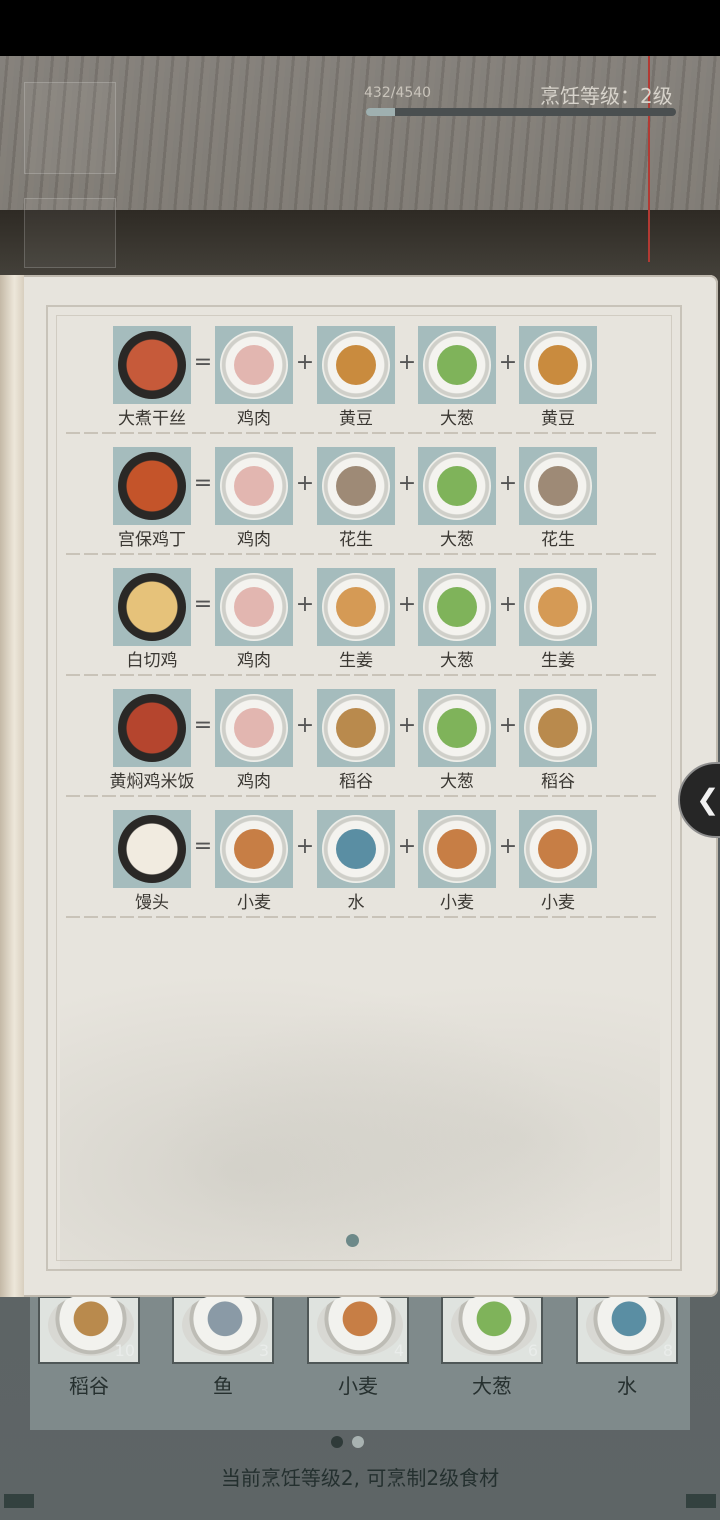 This screenshot has width=720, height=1520. Describe the element at coordinates (358, 1442) in the screenshot. I see `inventory-page-dot` at that location.